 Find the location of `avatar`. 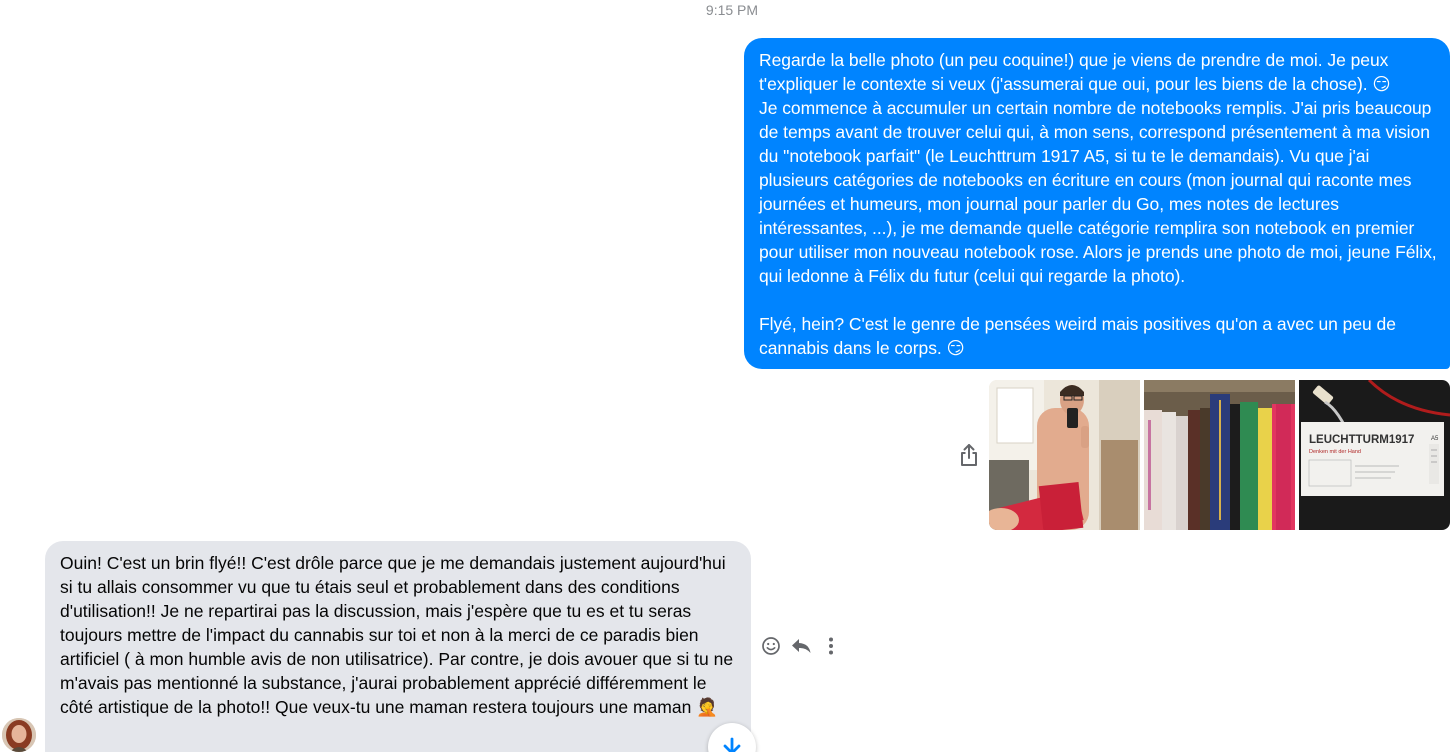

avatar is located at coordinates (19, 735).